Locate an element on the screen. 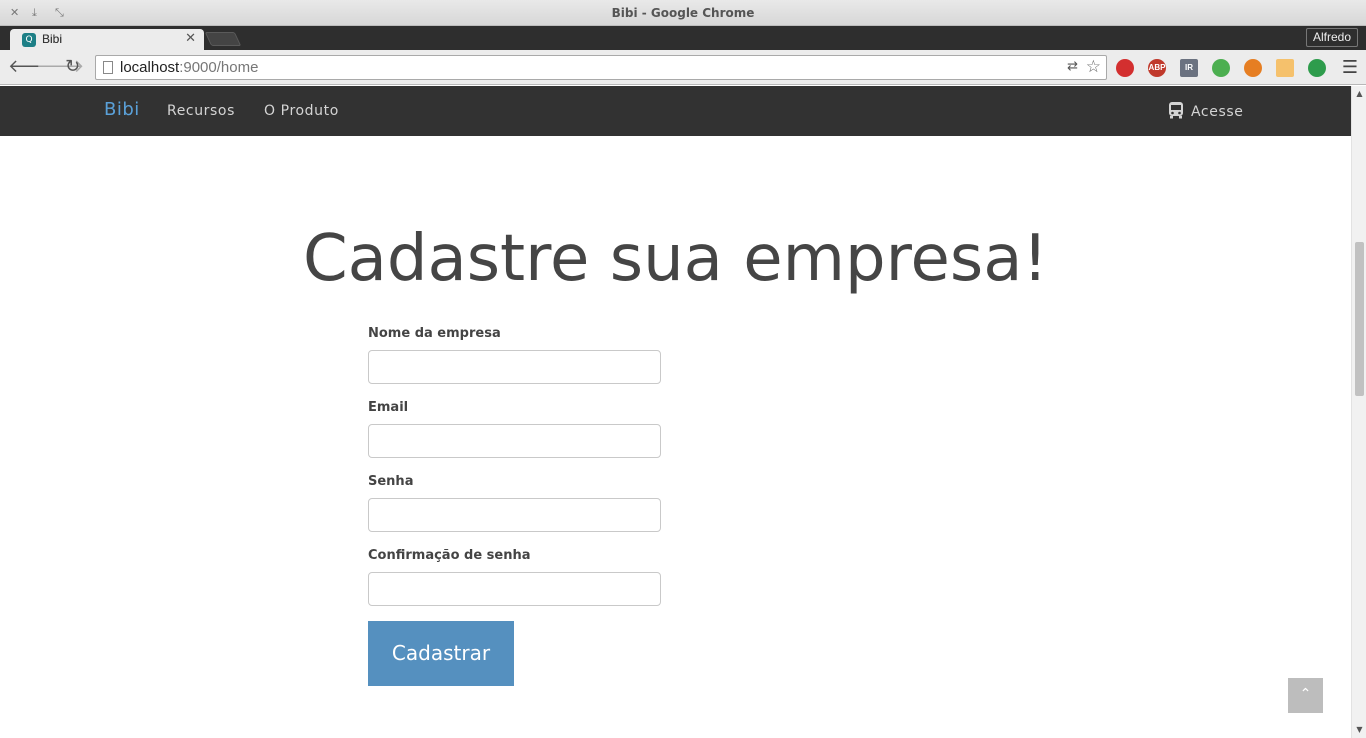  bookmark-star-icon: ☆ is located at coordinates (1093, 67).